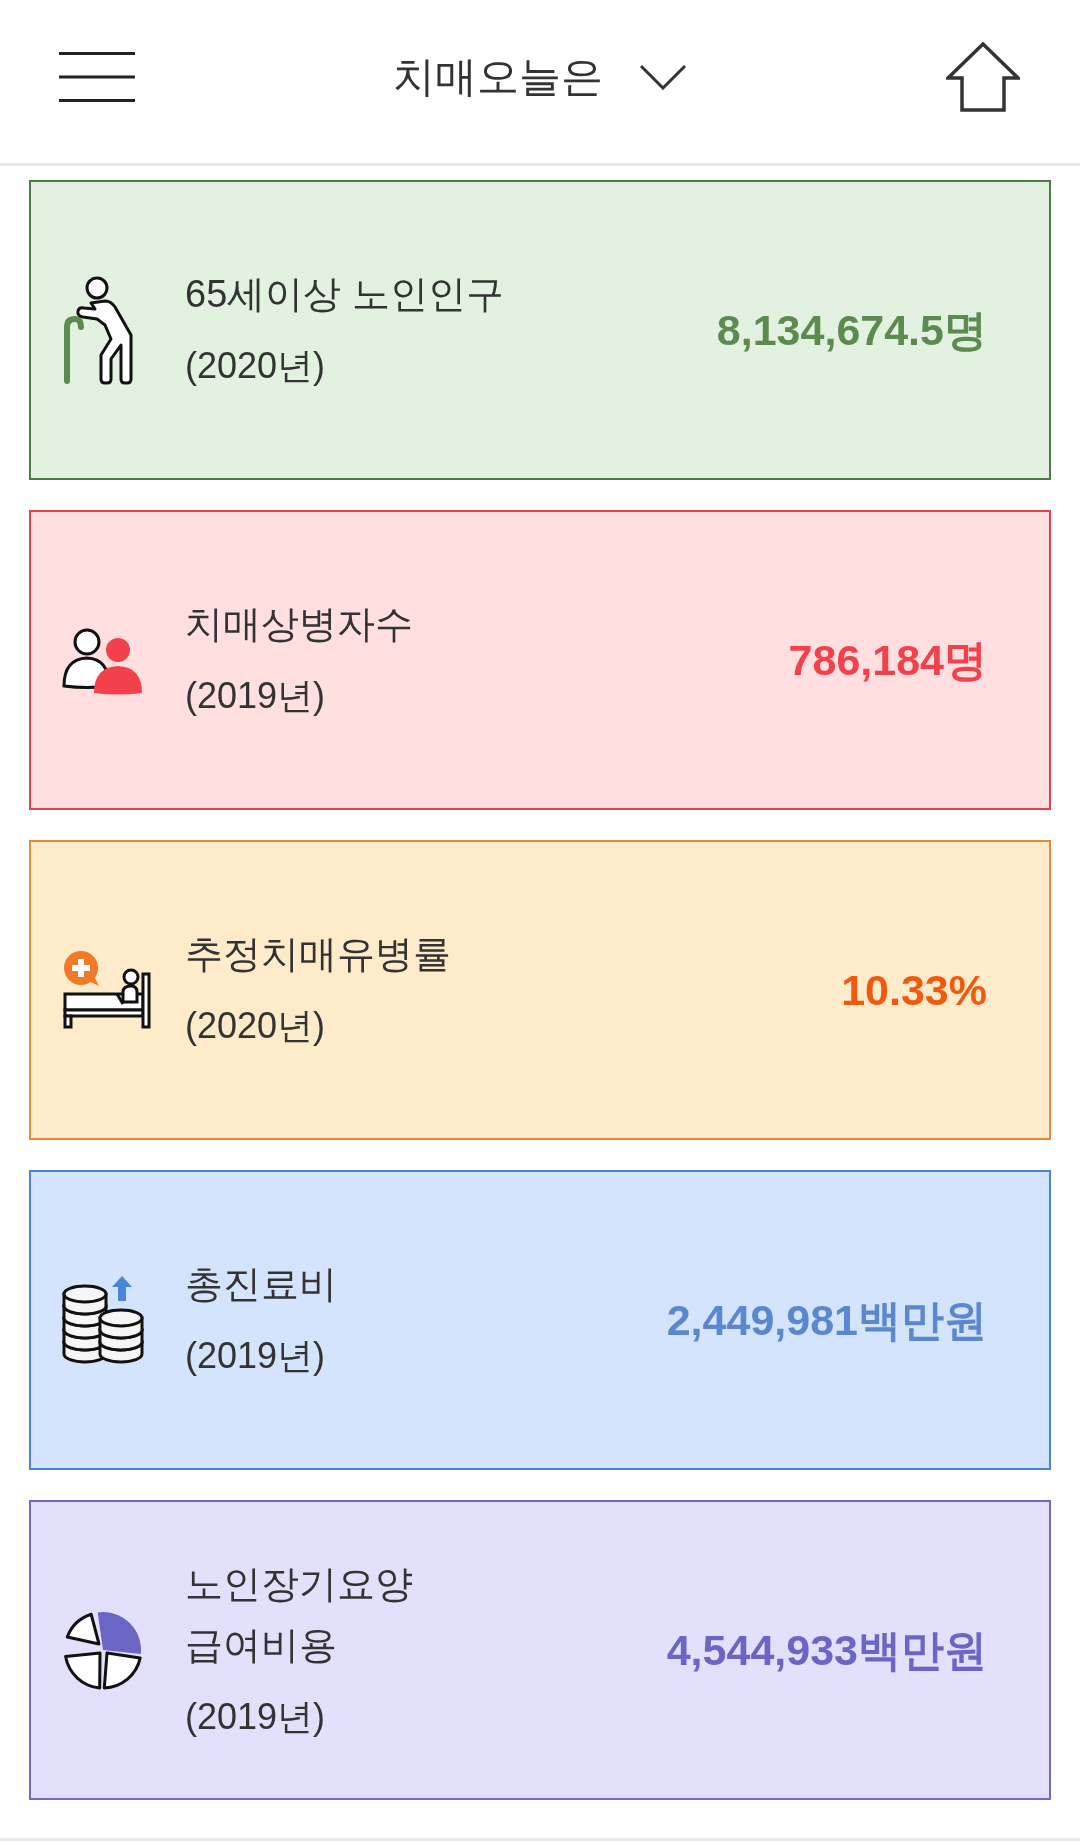 This screenshot has width=1080, height=1846. I want to click on stat-value: 786,184명, so click(887, 660).